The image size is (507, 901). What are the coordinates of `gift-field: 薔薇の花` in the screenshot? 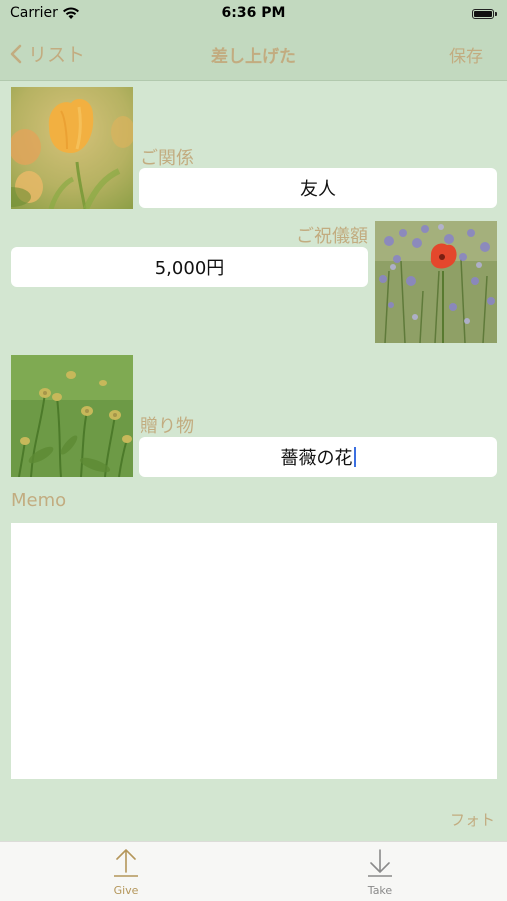 It's located at (318, 457).